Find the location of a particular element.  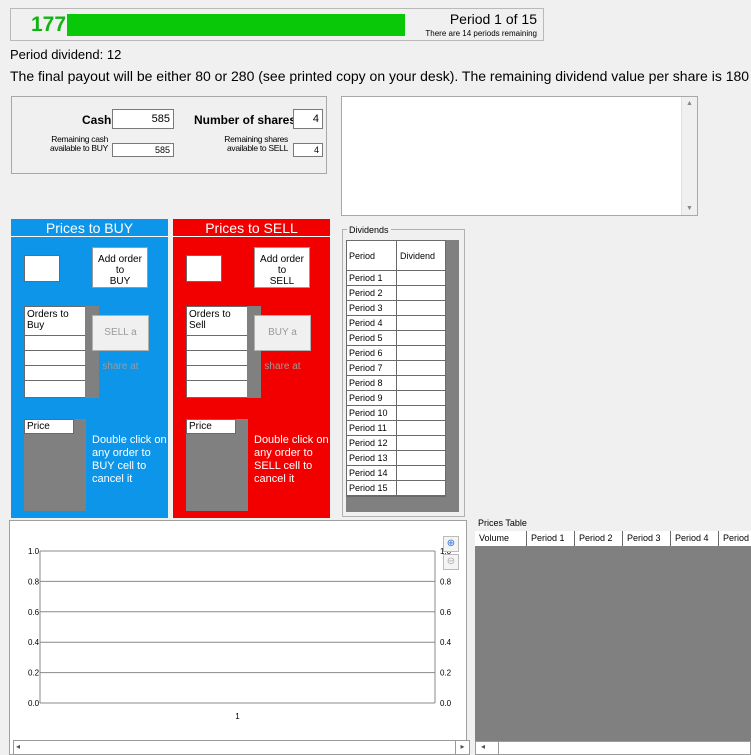

table-row: Period 6 is located at coordinates (396, 353).